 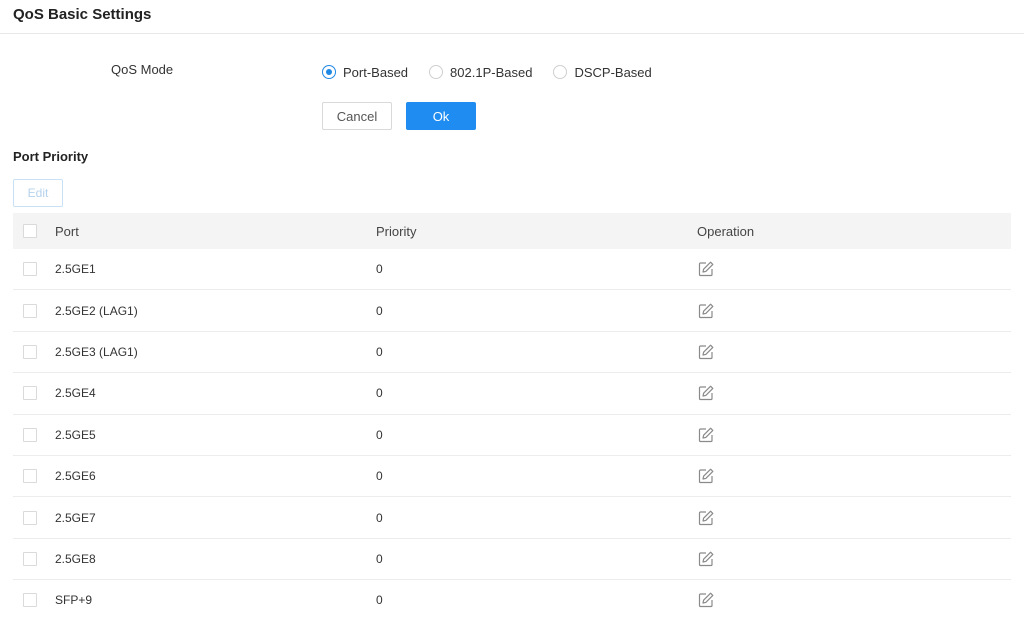 I want to click on select-all-checkbox, so click(x=30, y=231).